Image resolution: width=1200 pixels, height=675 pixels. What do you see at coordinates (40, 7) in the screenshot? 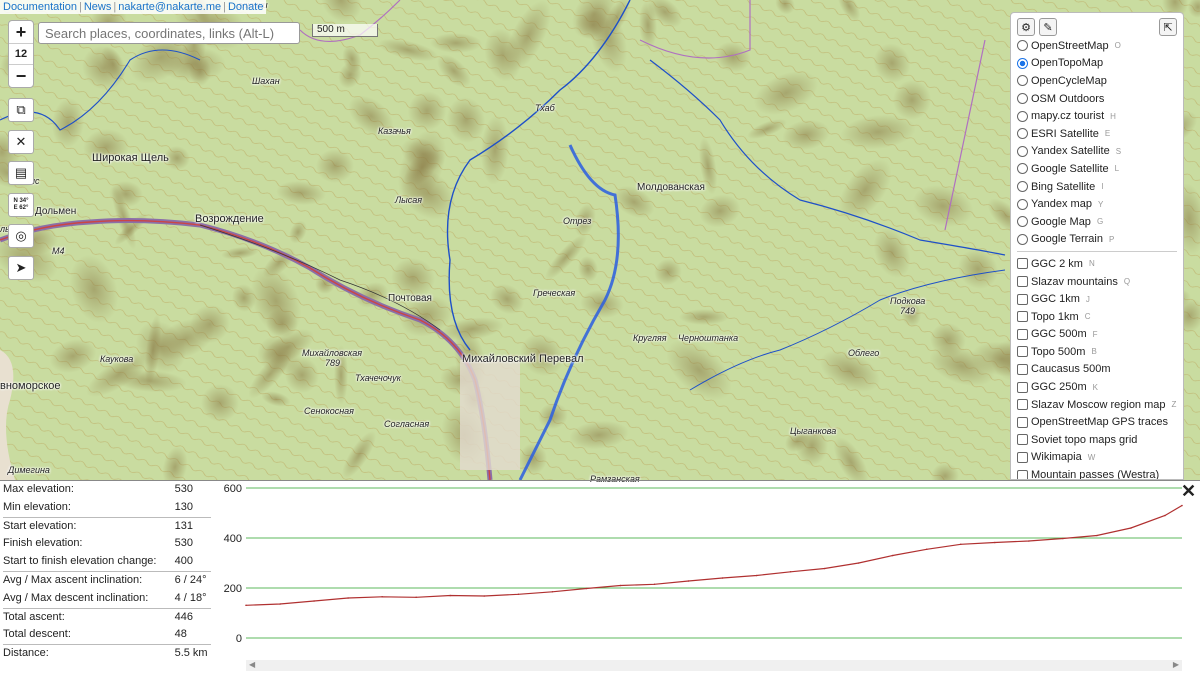
I see `documentation-link: Documentation` at bounding box center [40, 7].